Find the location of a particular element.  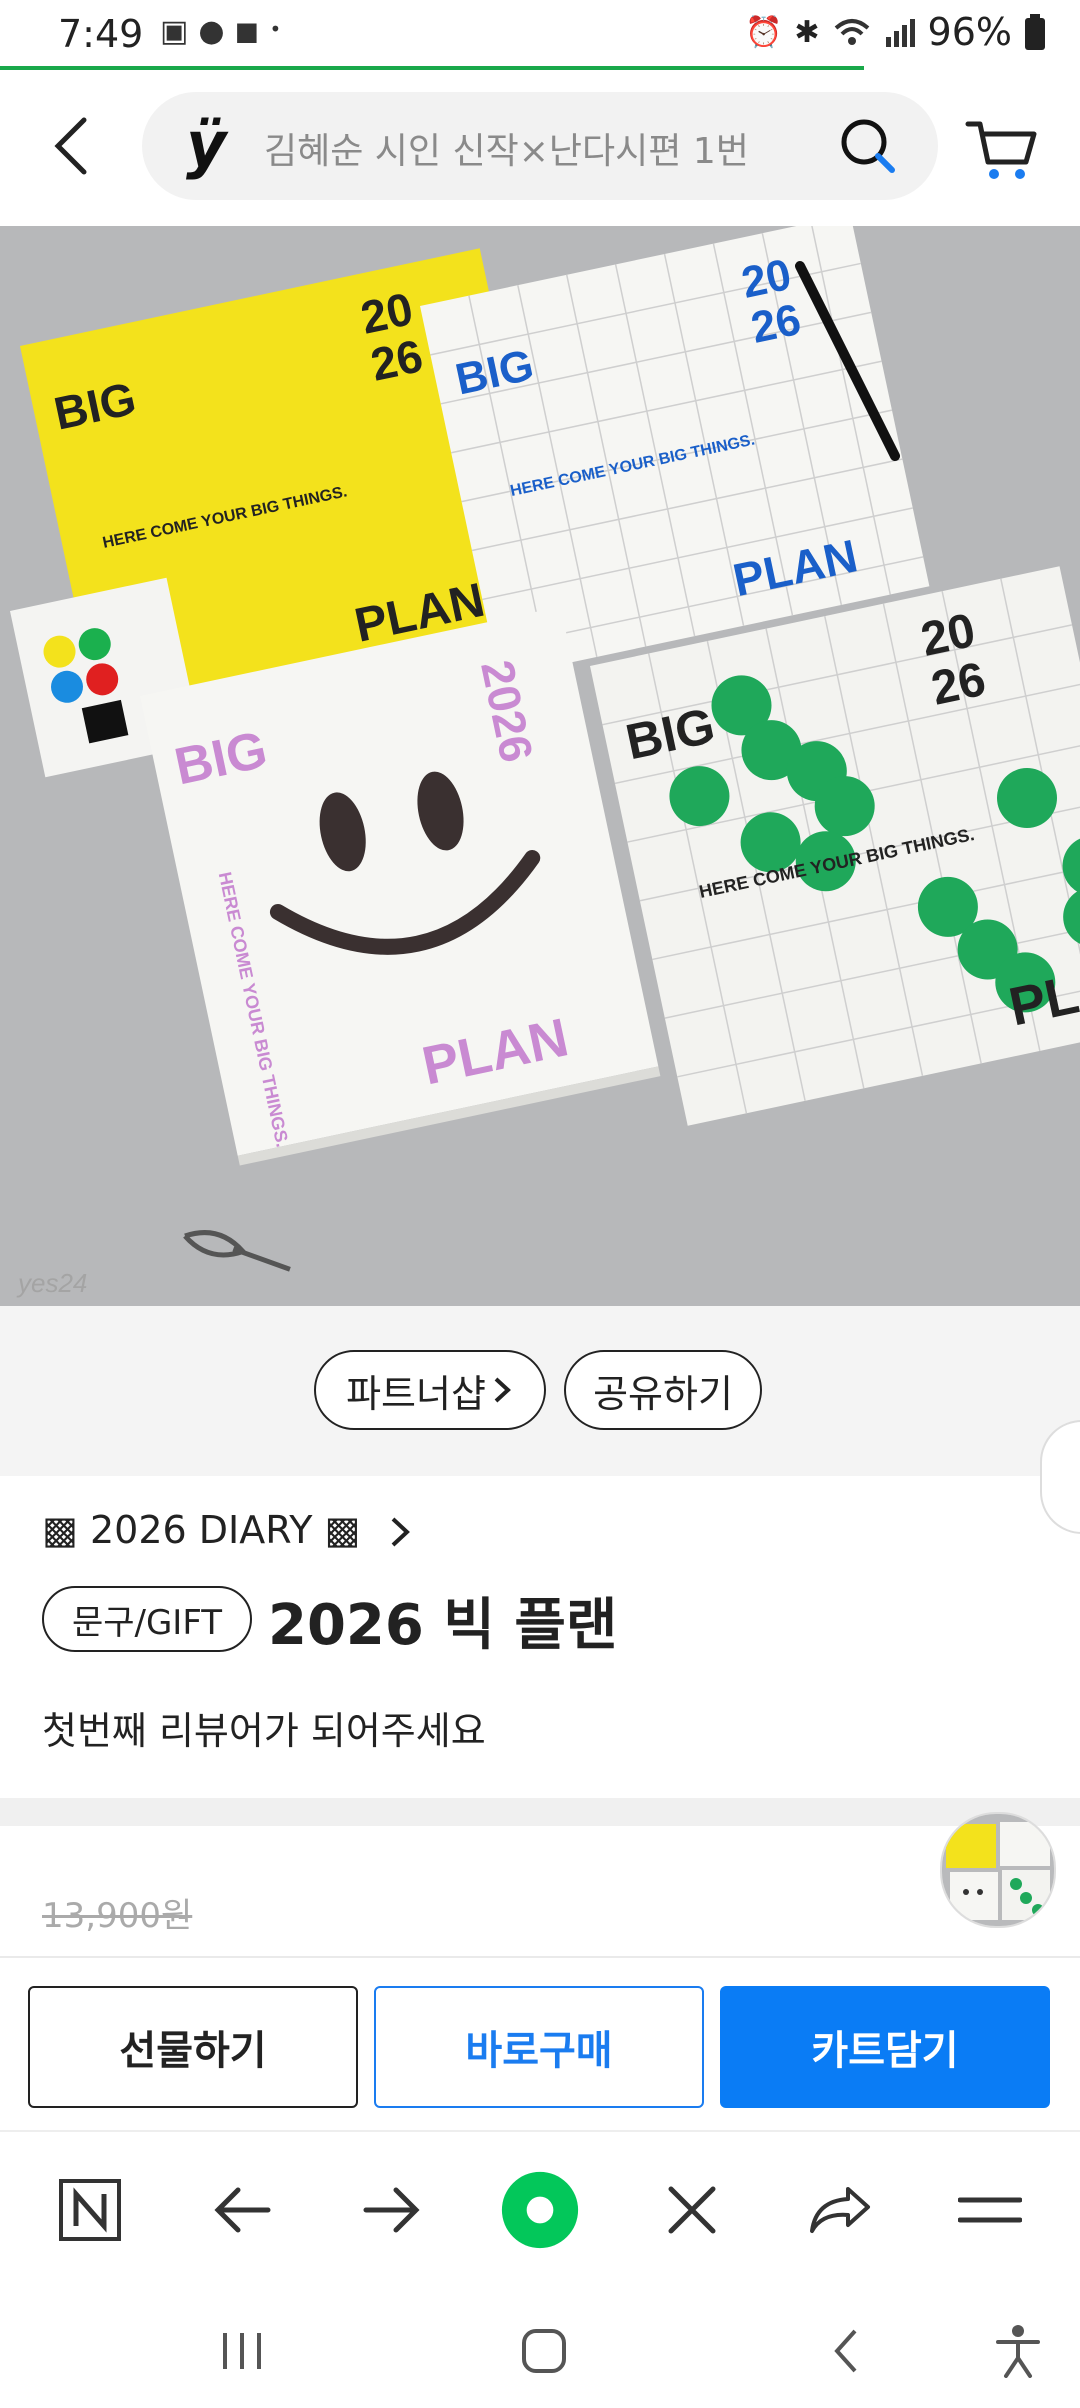

review-prompt: 첫번째 리뷰어가 되어주세요 is located at coordinates (264, 1727).